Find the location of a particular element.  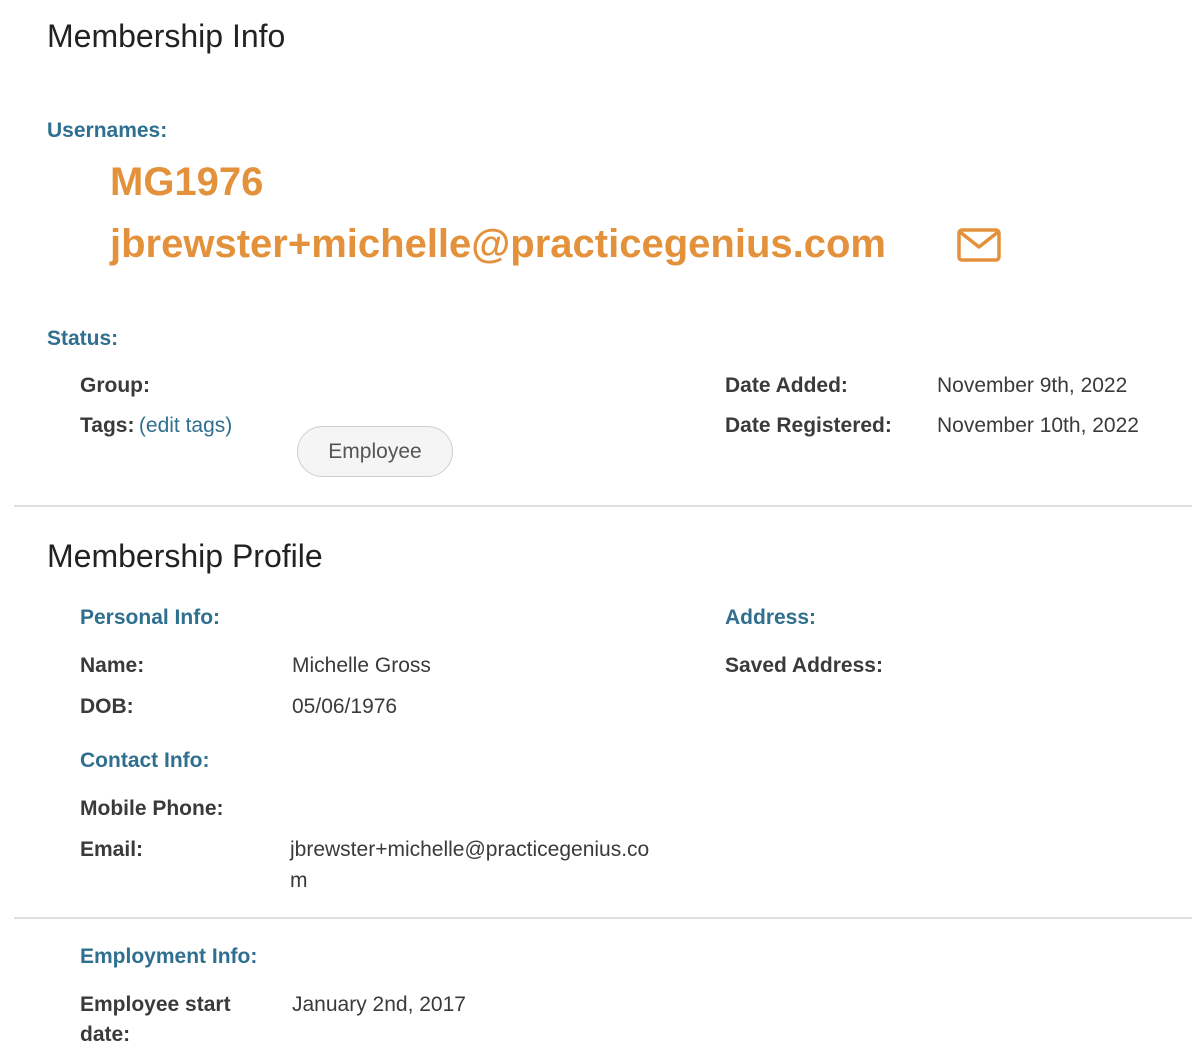

status-label: Status: is located at coordinates (83, 338).